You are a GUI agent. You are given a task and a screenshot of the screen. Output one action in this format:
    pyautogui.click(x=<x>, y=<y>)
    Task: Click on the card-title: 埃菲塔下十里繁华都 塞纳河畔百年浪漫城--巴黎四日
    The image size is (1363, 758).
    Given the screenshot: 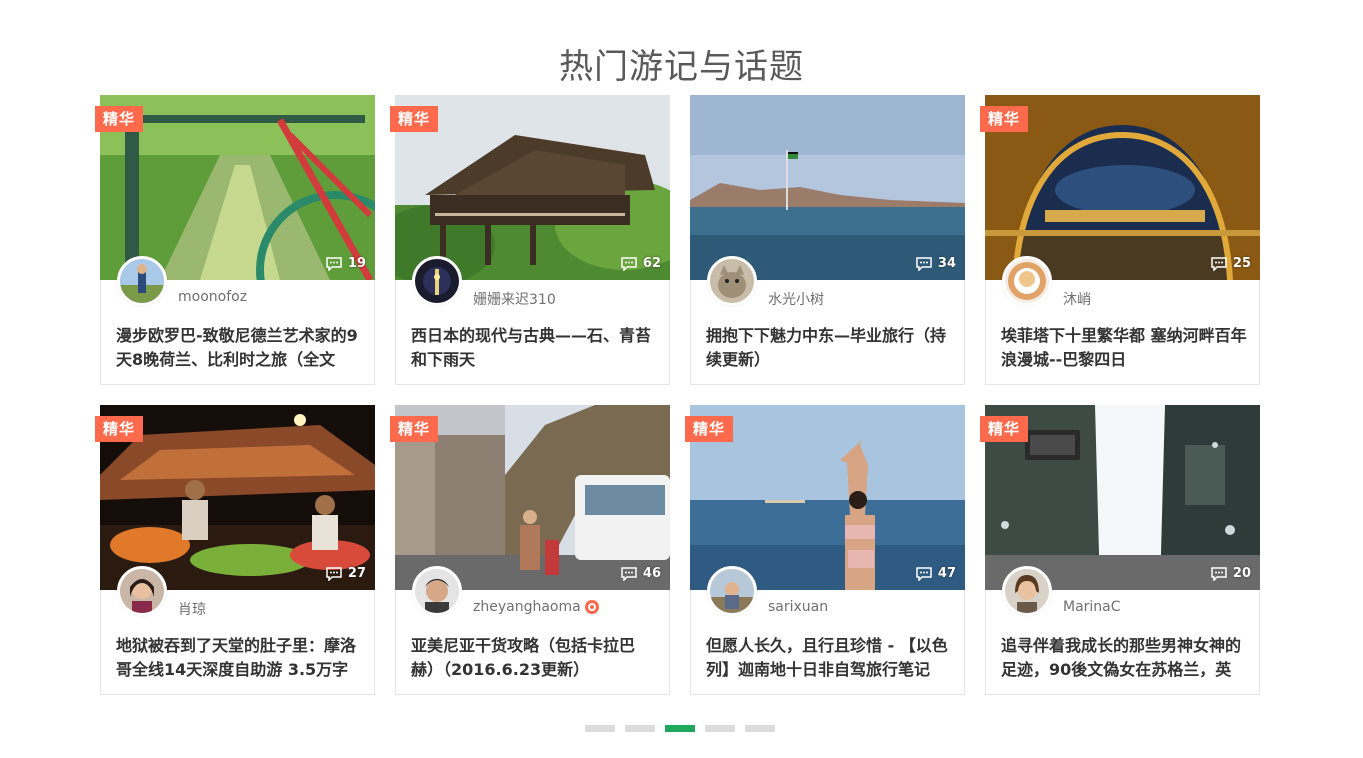 What is the action you would take?
    pyautogui.click(x=1125, y=348)
    